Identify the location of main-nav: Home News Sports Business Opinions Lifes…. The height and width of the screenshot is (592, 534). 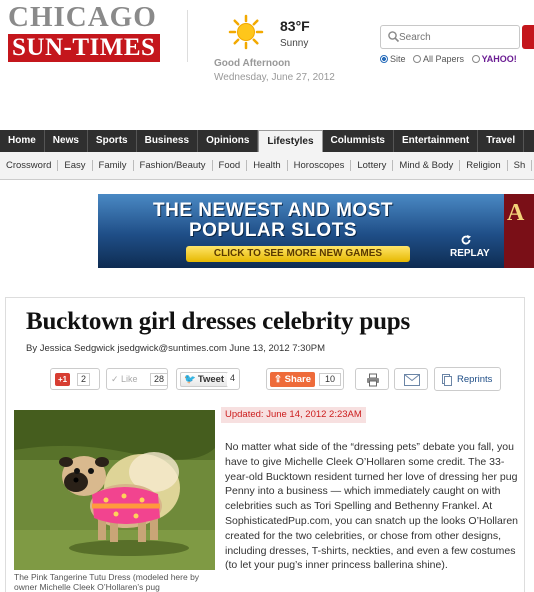
(267, 141).